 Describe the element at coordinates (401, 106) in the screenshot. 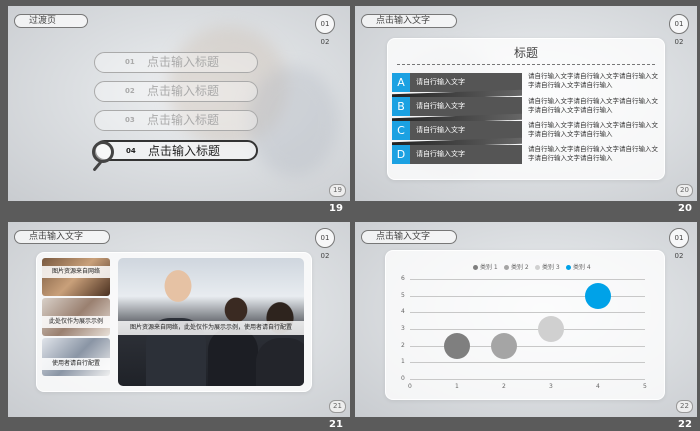

I see `row-letter: B` at that location.